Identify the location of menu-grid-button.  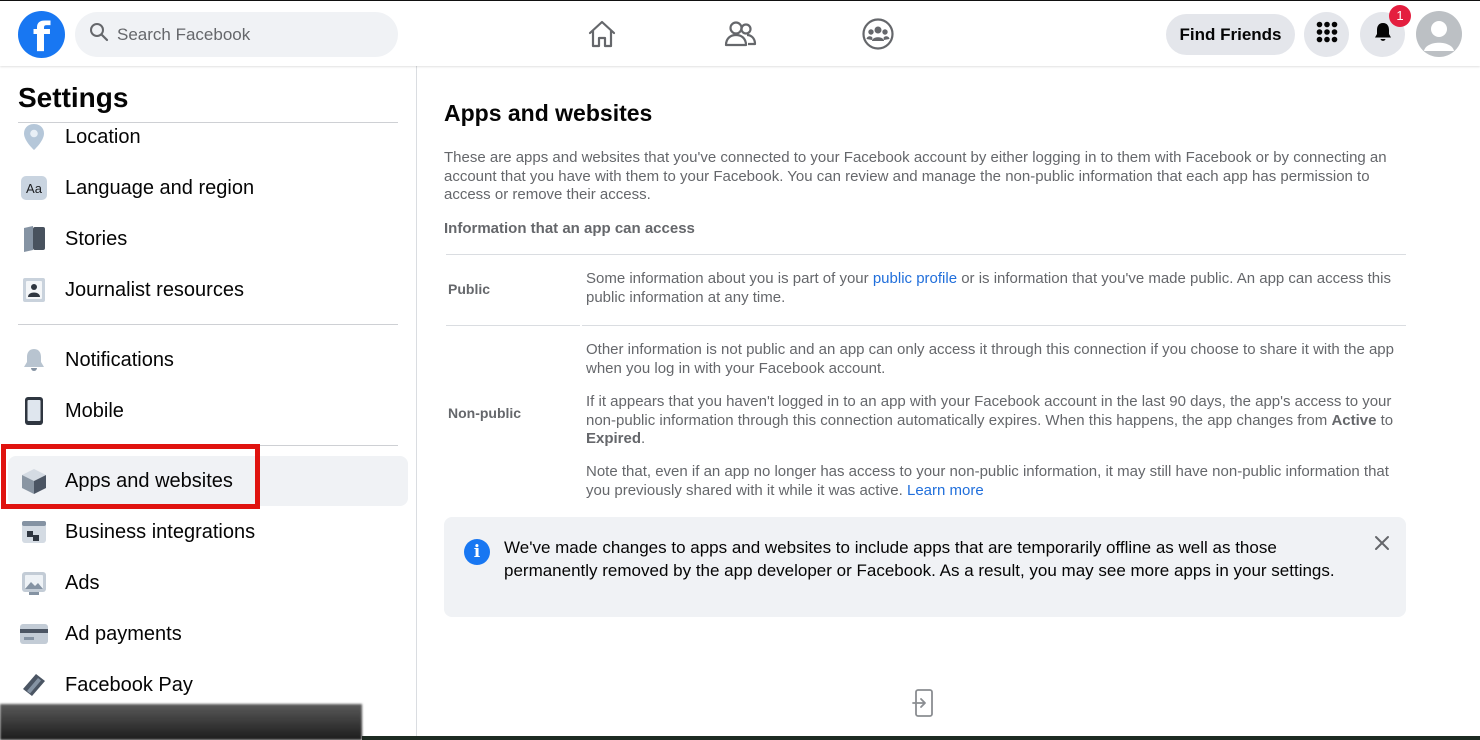
(1326, 34).